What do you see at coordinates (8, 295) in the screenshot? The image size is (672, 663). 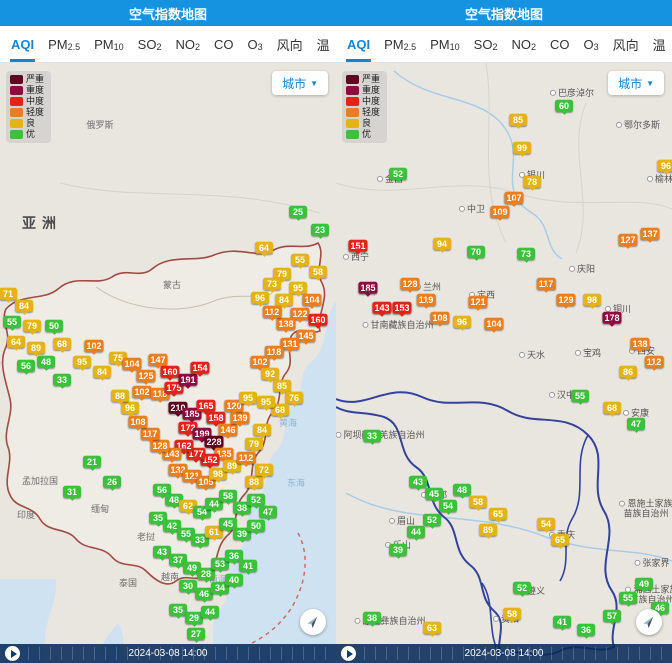 I see `aqi-station-marker: 71` at bounding box center [8, 295].